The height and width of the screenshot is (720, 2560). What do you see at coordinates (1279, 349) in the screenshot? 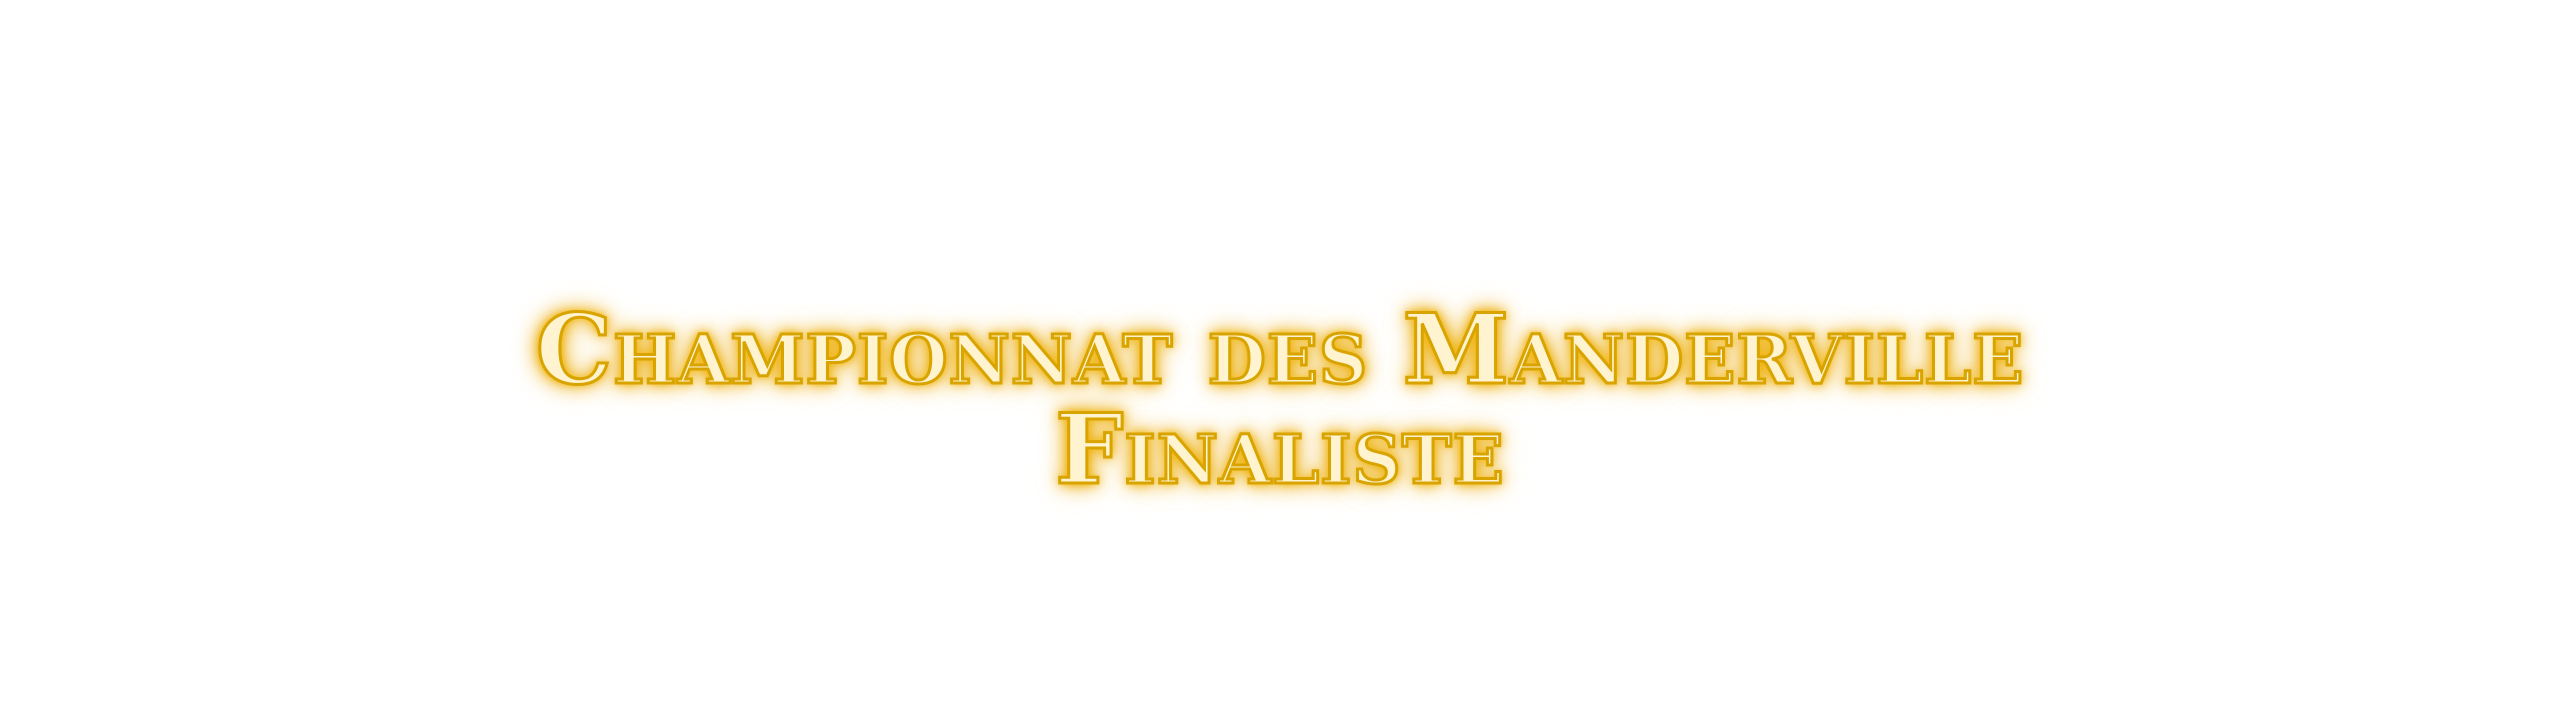
I see `achievement-title-line-1: Championnat des Manderville` at bounding box center [1279, 349].